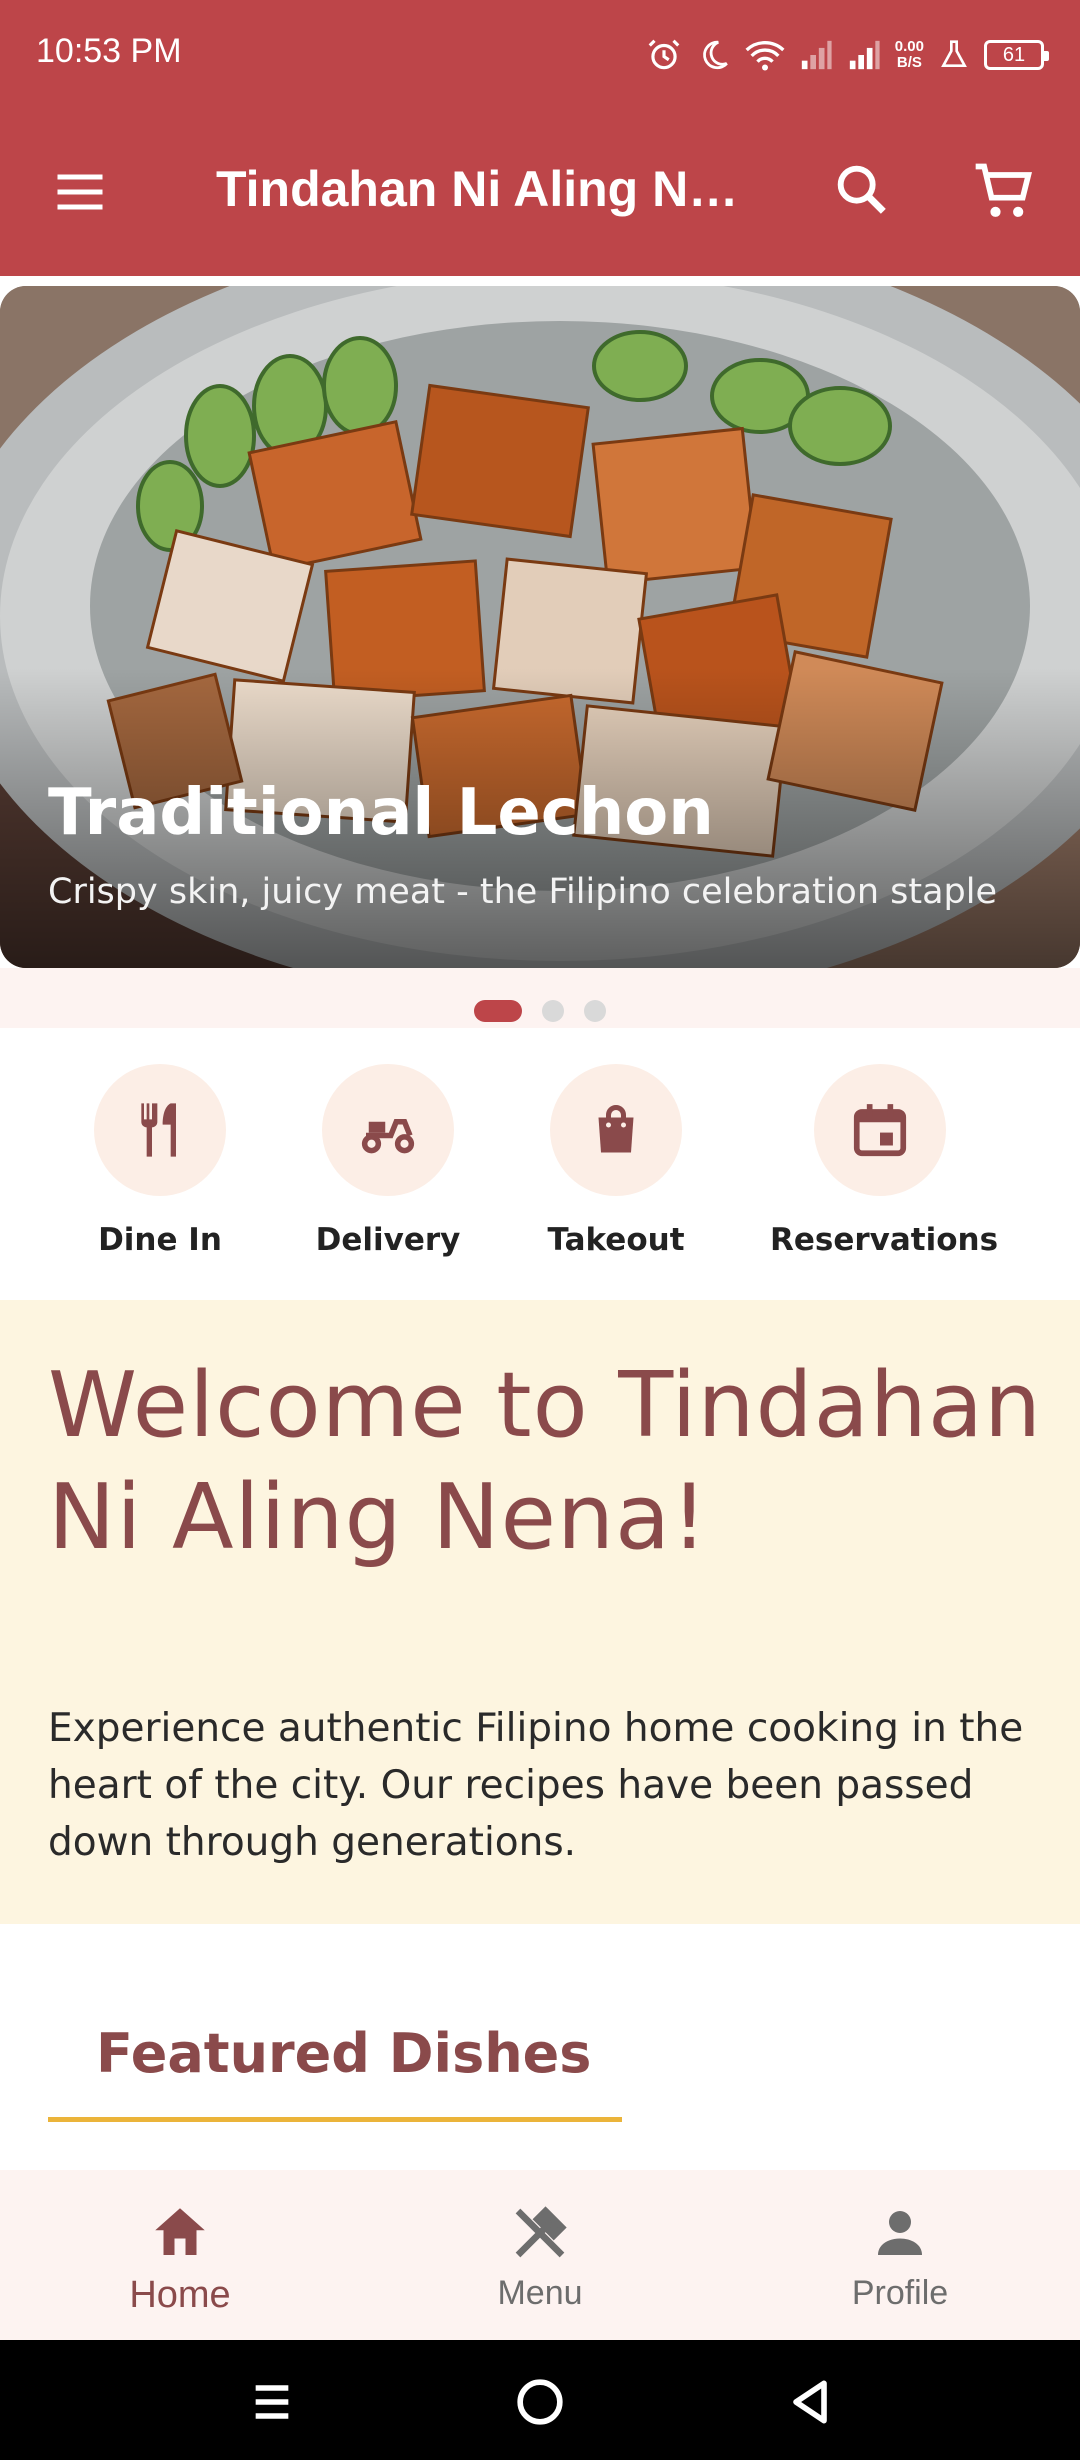 The width and height of the screenshot is (1080, 2460). What do you see at coordinates (909, 46) in the screenshot?
I see `network-speed-value: 0.00` at bounding box center [909, 46].